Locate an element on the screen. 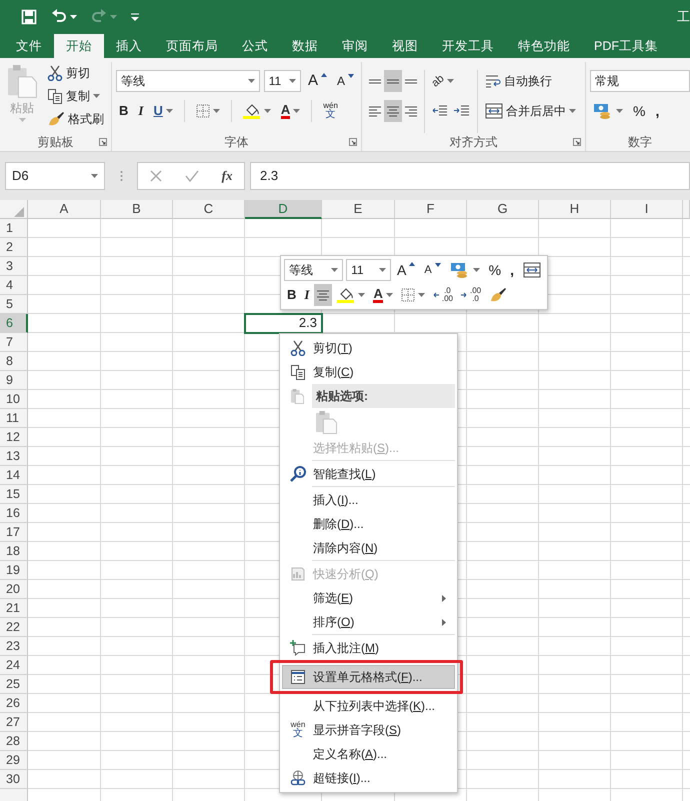 The image size is (690, 801). row-header: 17 is located at coordinates (14, 532).